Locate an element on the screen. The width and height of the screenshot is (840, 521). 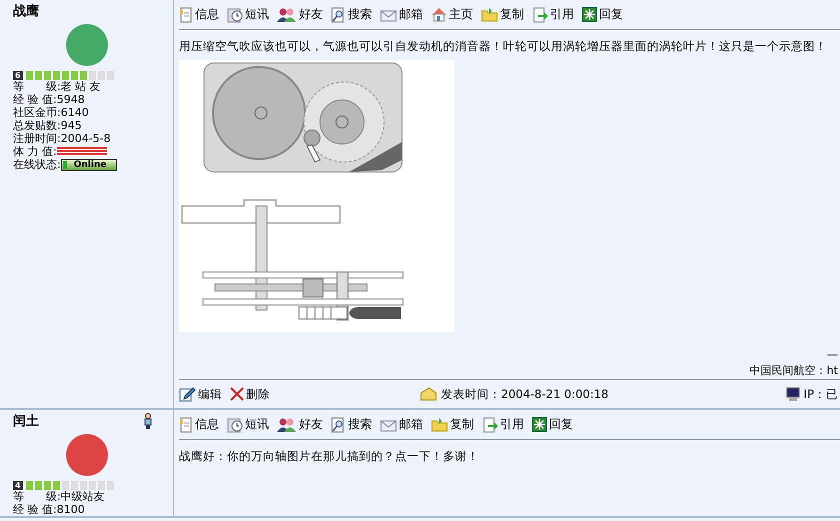
stat-value: 中级站友 is located at coordinates (82, 496).